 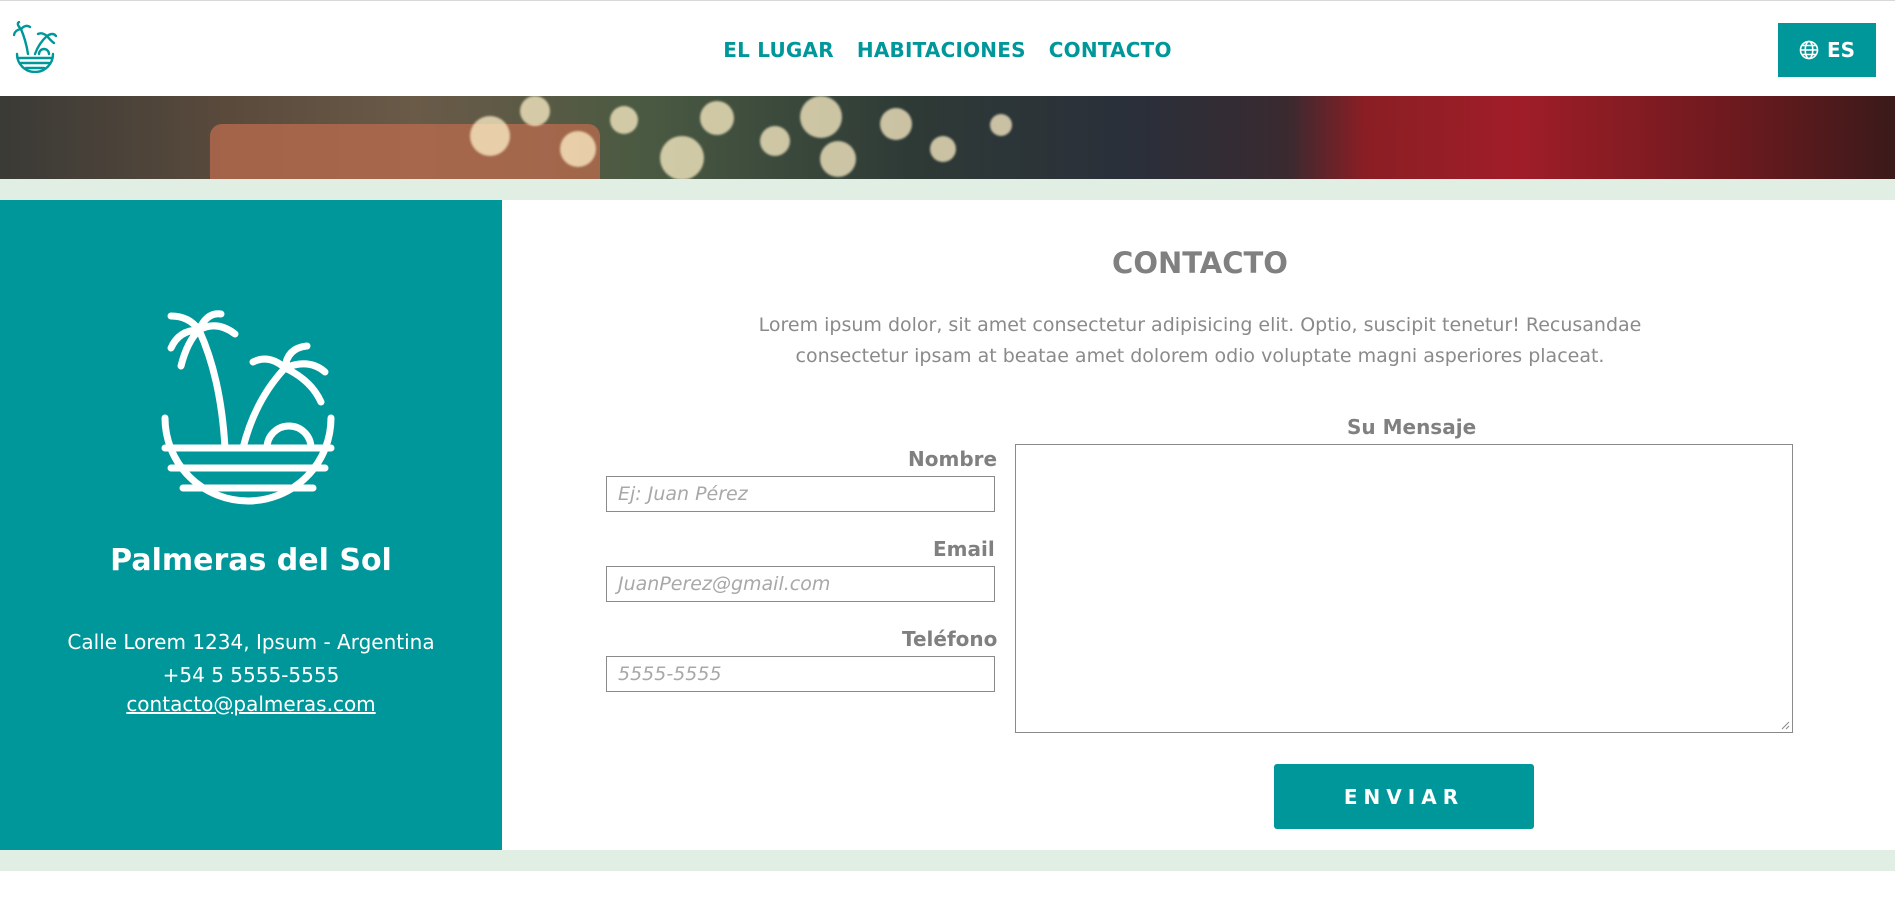 I want to click on email-placeholder: JuanPerez@gmail.com, so click(x=724, y=584).